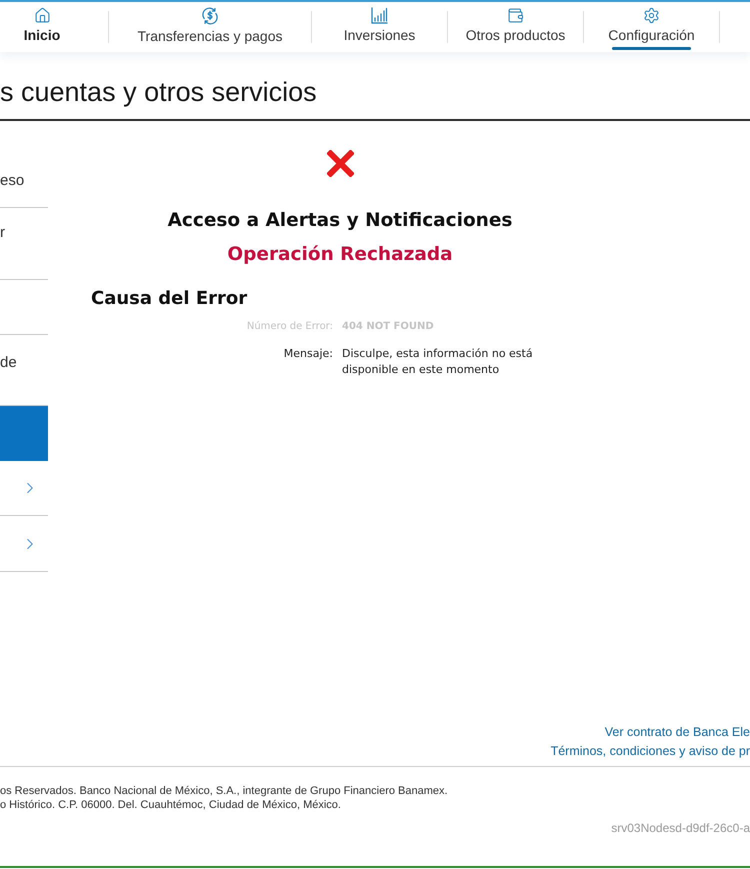 The width and height of the screenshot is (750, 869). I want to click on detail-label: Número de Error:, so click(289, 327).